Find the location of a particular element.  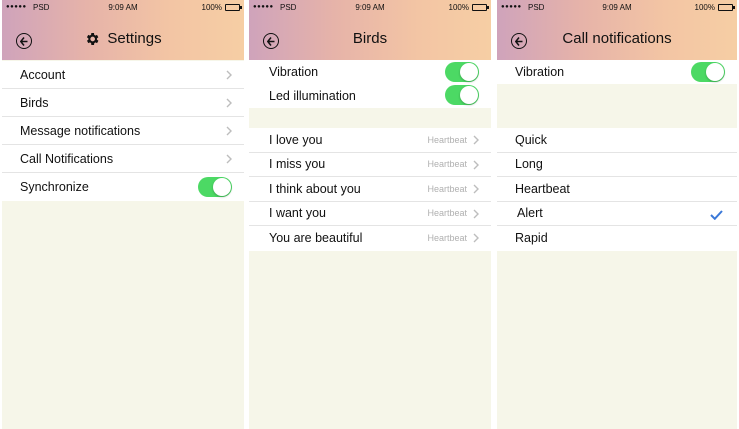

option-long: Long is located at coordinates (617, 165).